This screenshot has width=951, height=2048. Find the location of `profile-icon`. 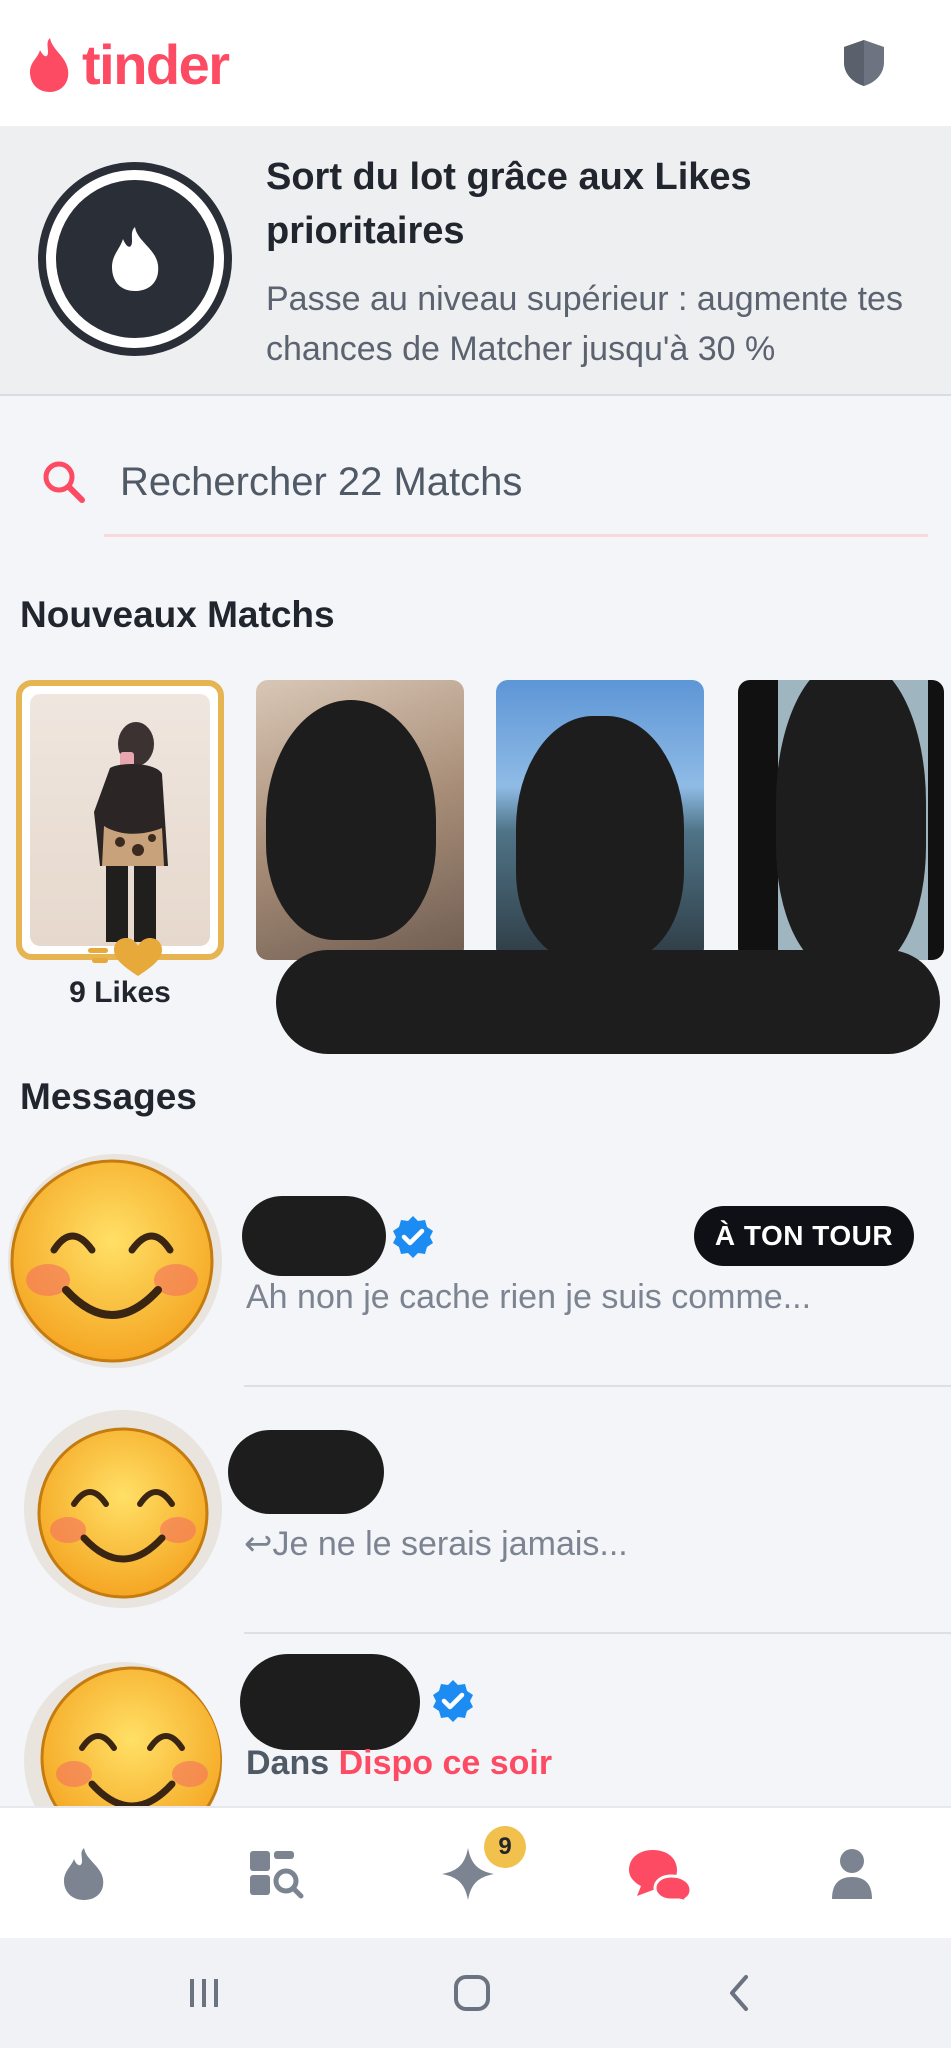

profile-icon is located at coordinates (852, 1874).